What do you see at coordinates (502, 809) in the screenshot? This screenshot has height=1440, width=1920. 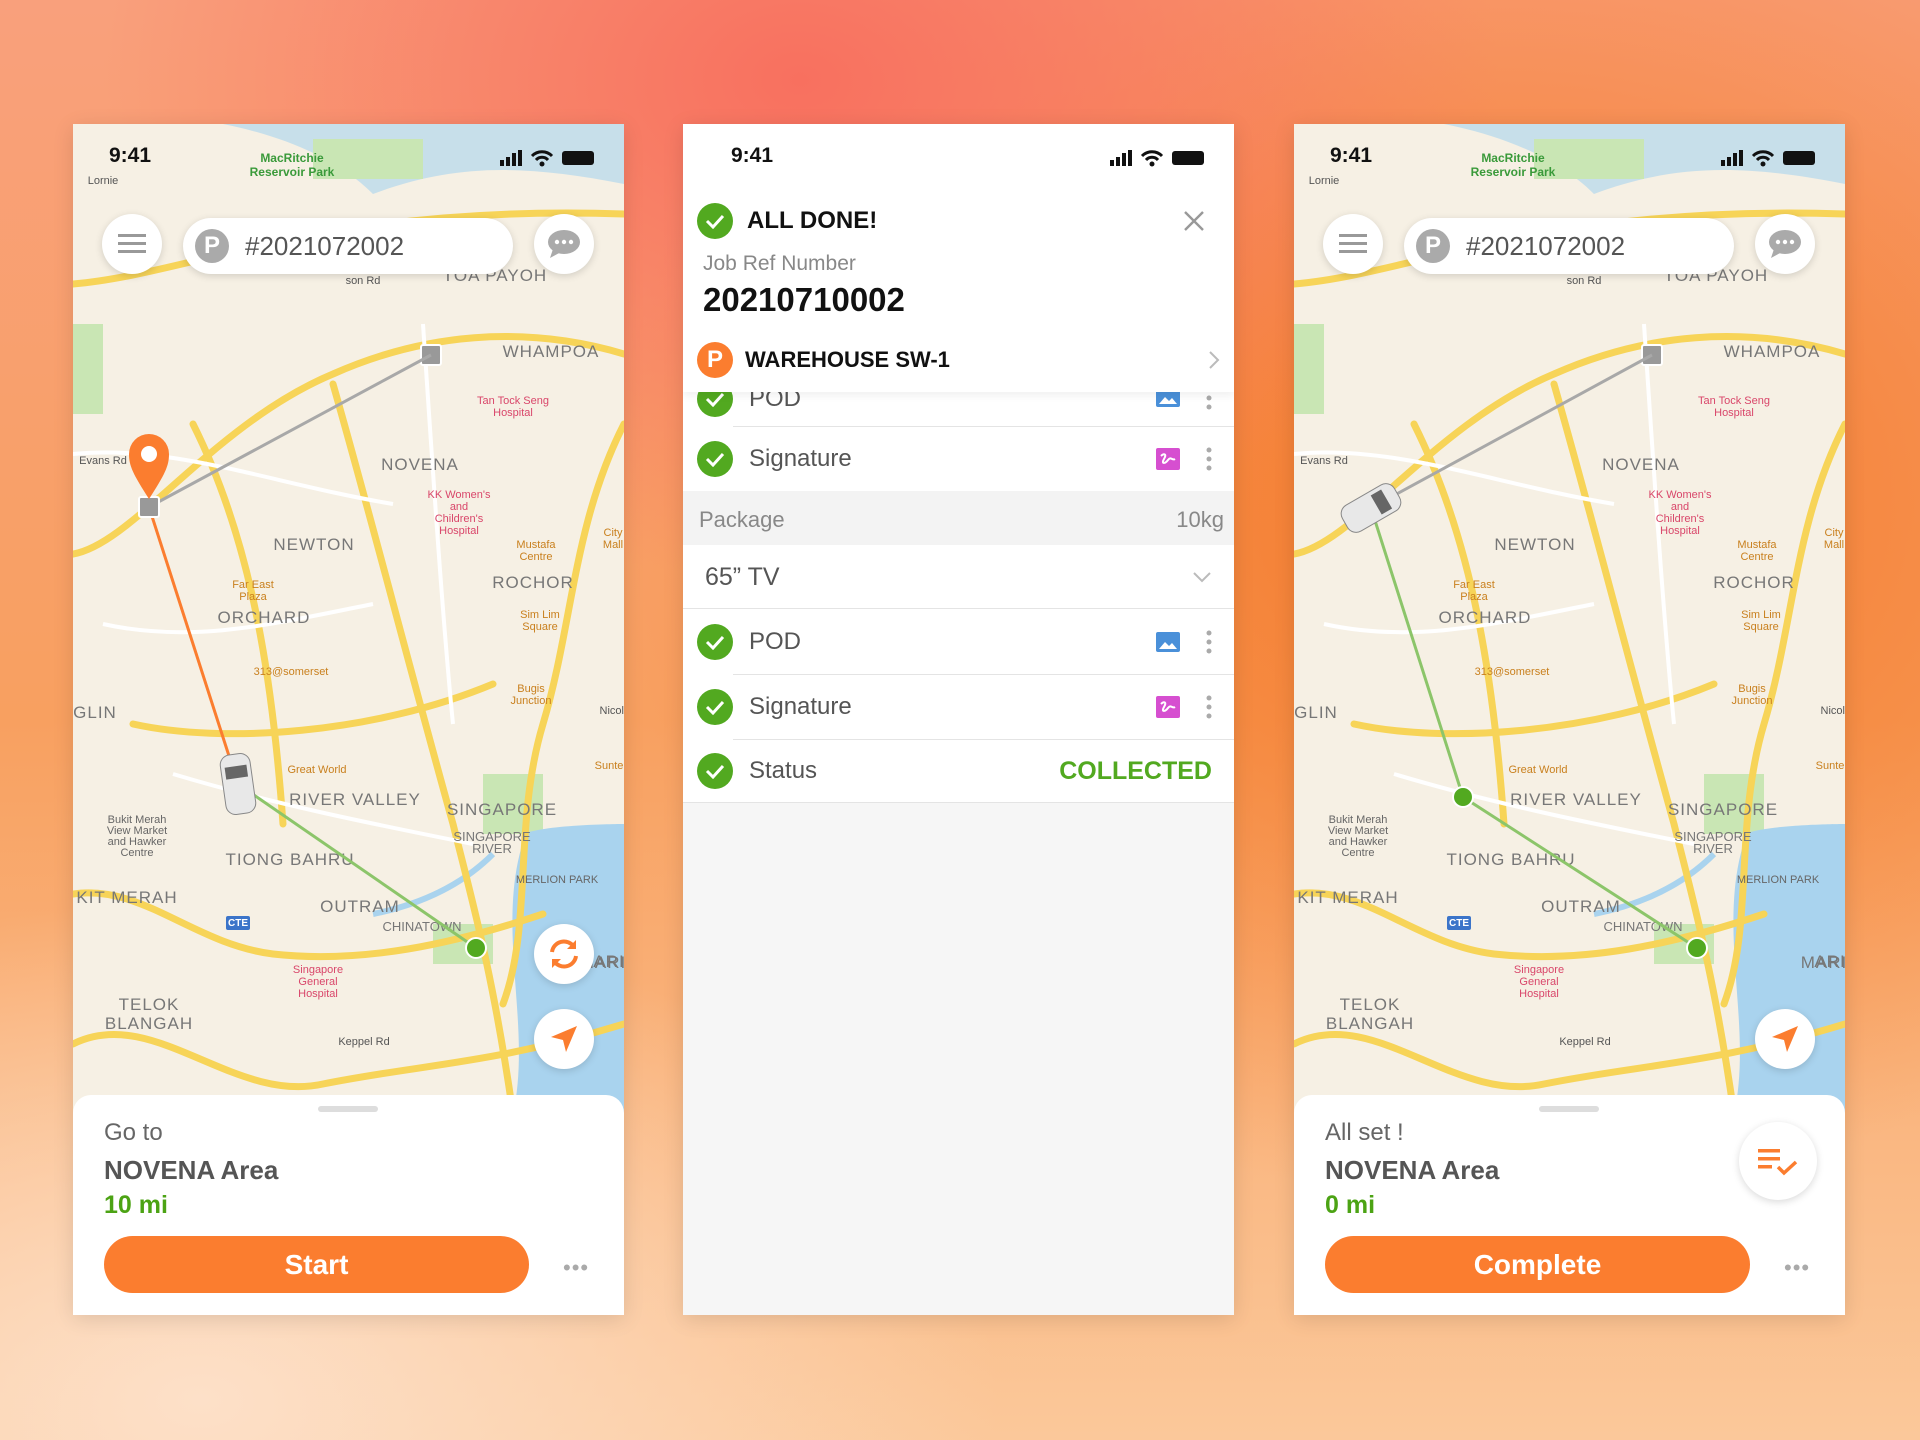 I see `map-label: SINGAPORE` at bounding box center [502, 809].